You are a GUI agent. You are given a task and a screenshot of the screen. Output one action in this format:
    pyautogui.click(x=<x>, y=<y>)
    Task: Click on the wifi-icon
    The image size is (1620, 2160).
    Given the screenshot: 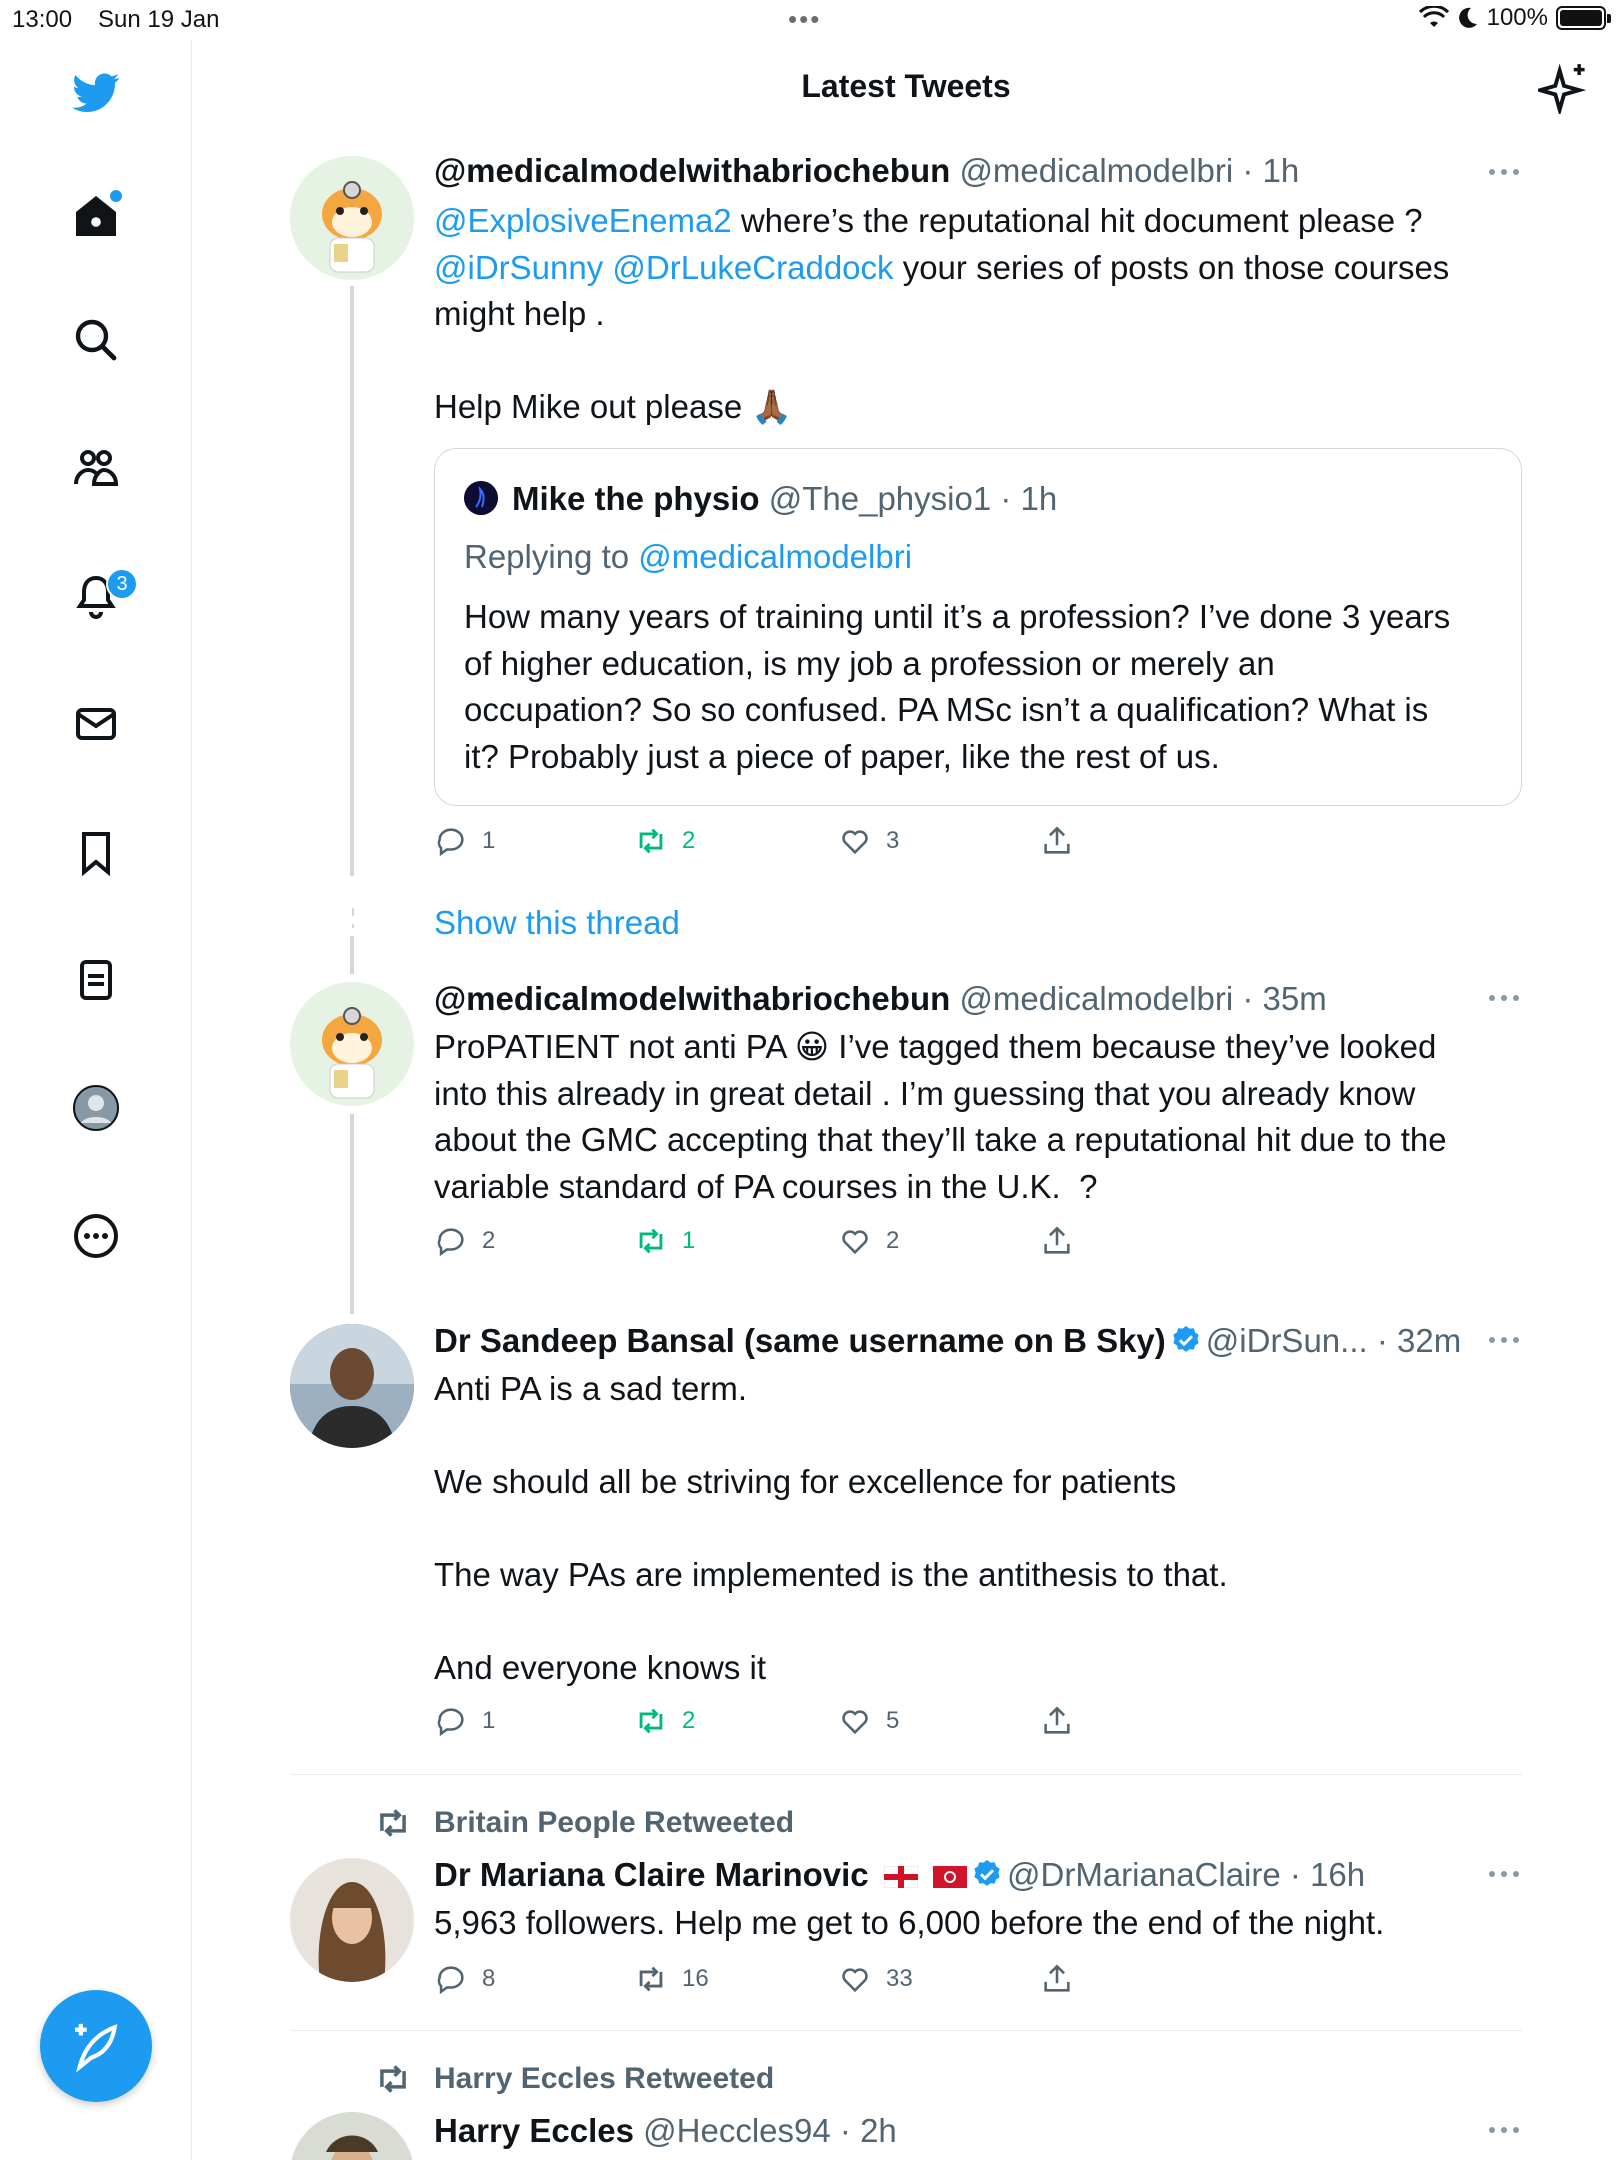 What is the action you would take?
    pyautogui.click(x=1433, y=16)
    